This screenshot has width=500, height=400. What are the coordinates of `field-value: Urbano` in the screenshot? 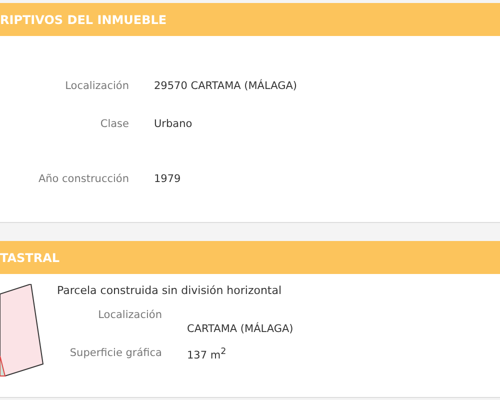 It's located at (174, 124).